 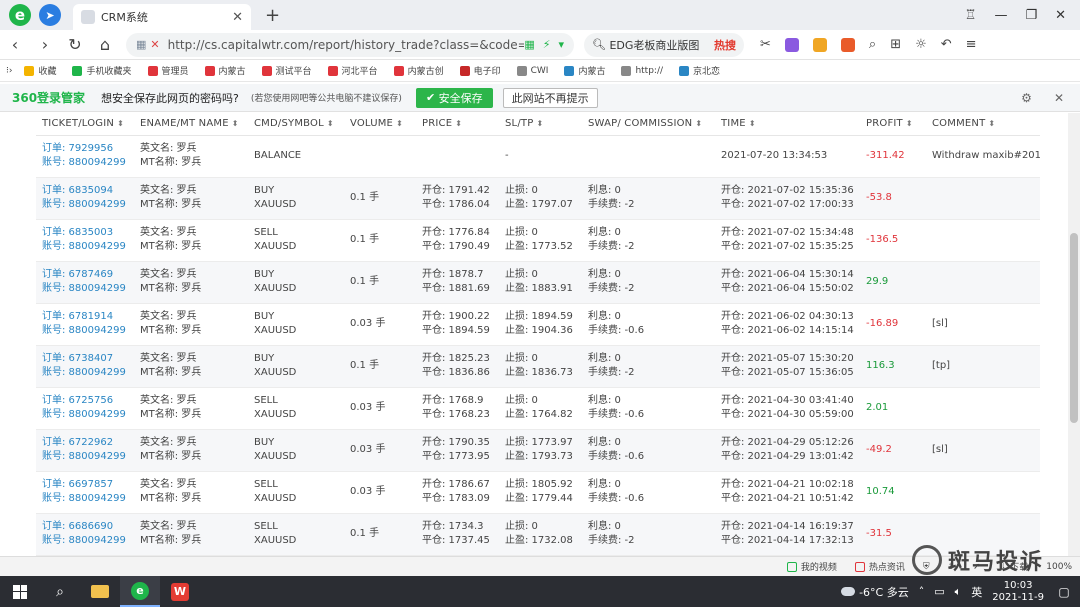 What do you see at coordinates (85, 124) in the screenshot?
I see `column-header: TICKET/LOGIN ⬍` at bounding box center [85, 124].